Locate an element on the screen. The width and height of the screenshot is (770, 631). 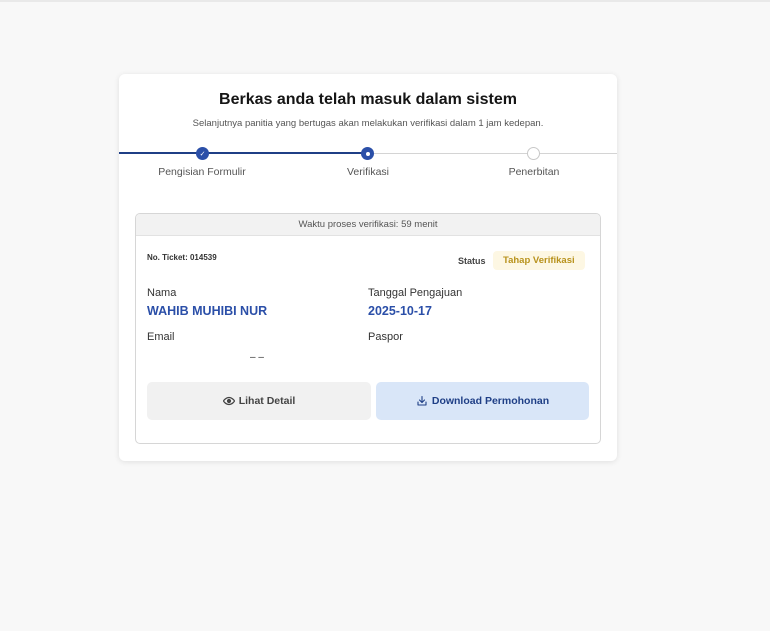
status-label: Status is located at coordinates (472, 261).